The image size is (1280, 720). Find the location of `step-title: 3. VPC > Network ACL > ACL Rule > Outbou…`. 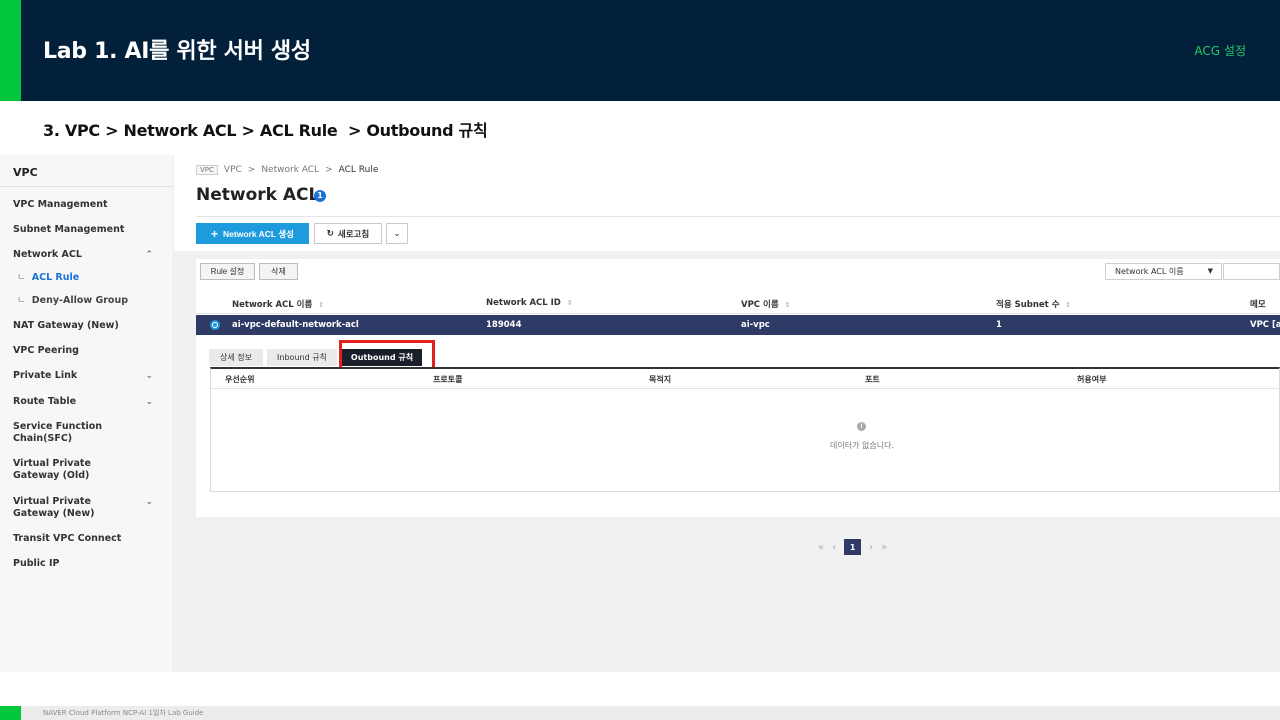

step-title: 3. VPC > Network ACL > ACL Rule > Outbou… is located at coordinates (265, 130).